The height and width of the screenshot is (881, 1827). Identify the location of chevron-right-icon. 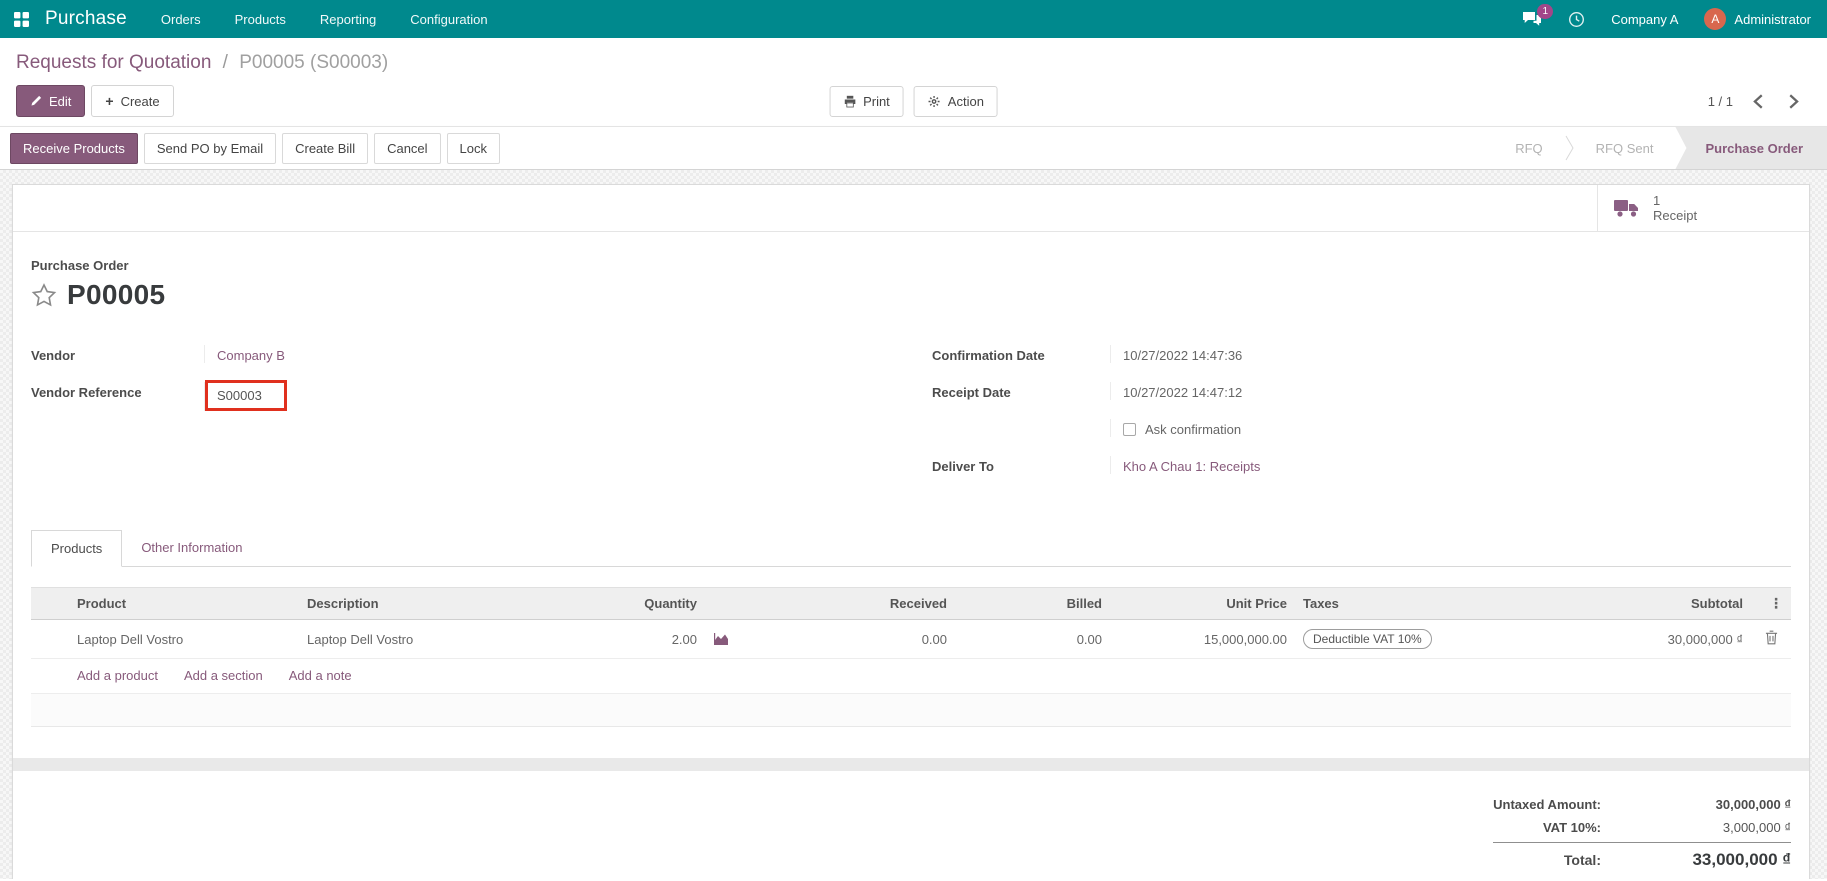
(1569, 148).